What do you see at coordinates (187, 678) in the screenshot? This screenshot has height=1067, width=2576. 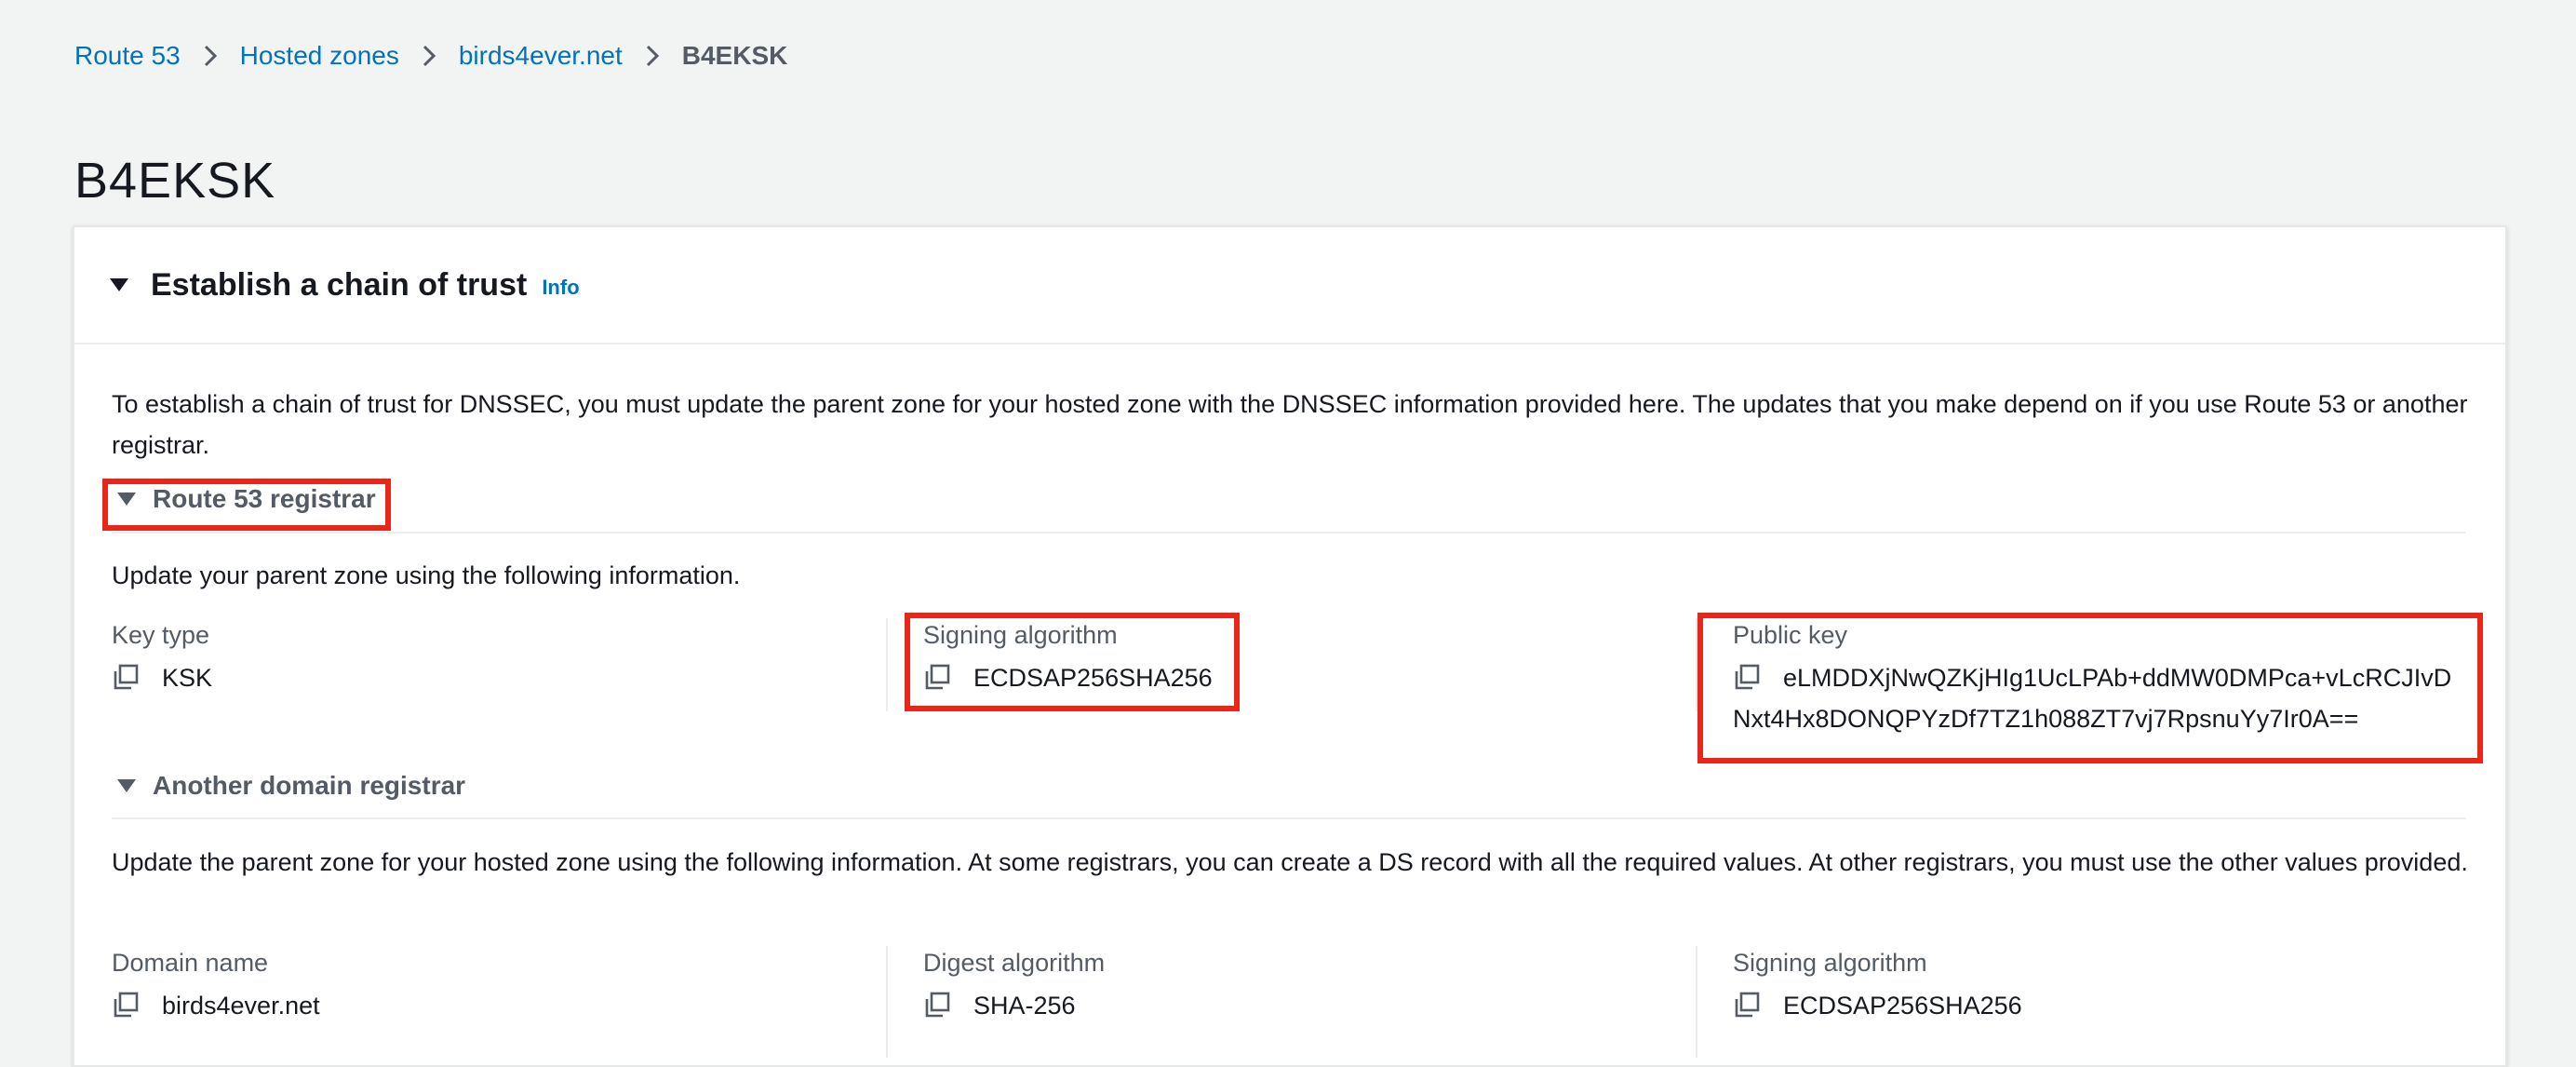 I see `key-type-value: KSK` at bounding box center [187, 678].